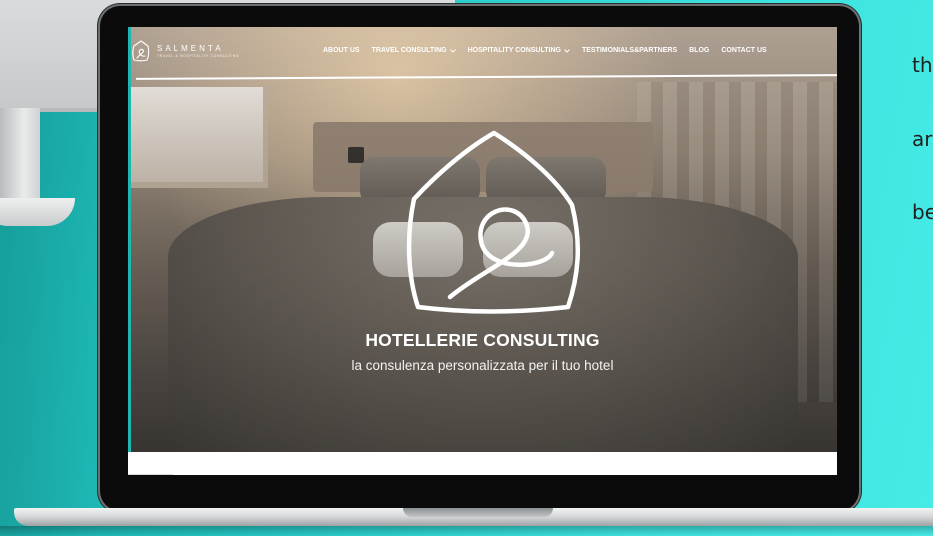 This screenshot has height=536, width=933. Describe the element at coordinates (190, 48) in the screenshot. I see `brand-name: SALMENTA` at that location.